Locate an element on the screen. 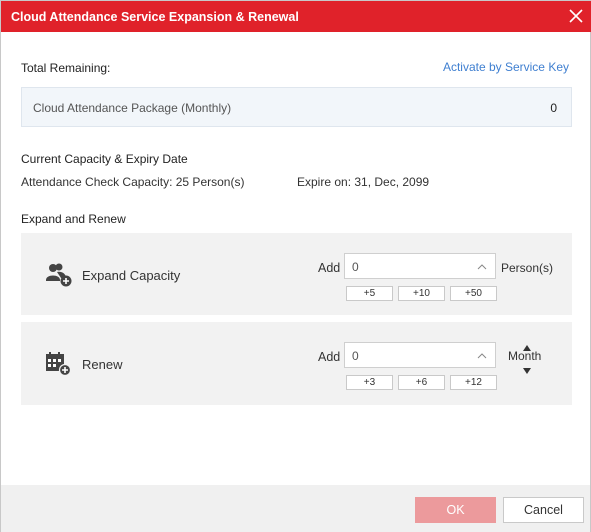  expand-capacity-value: 0 is located at coordinates (355, 267).